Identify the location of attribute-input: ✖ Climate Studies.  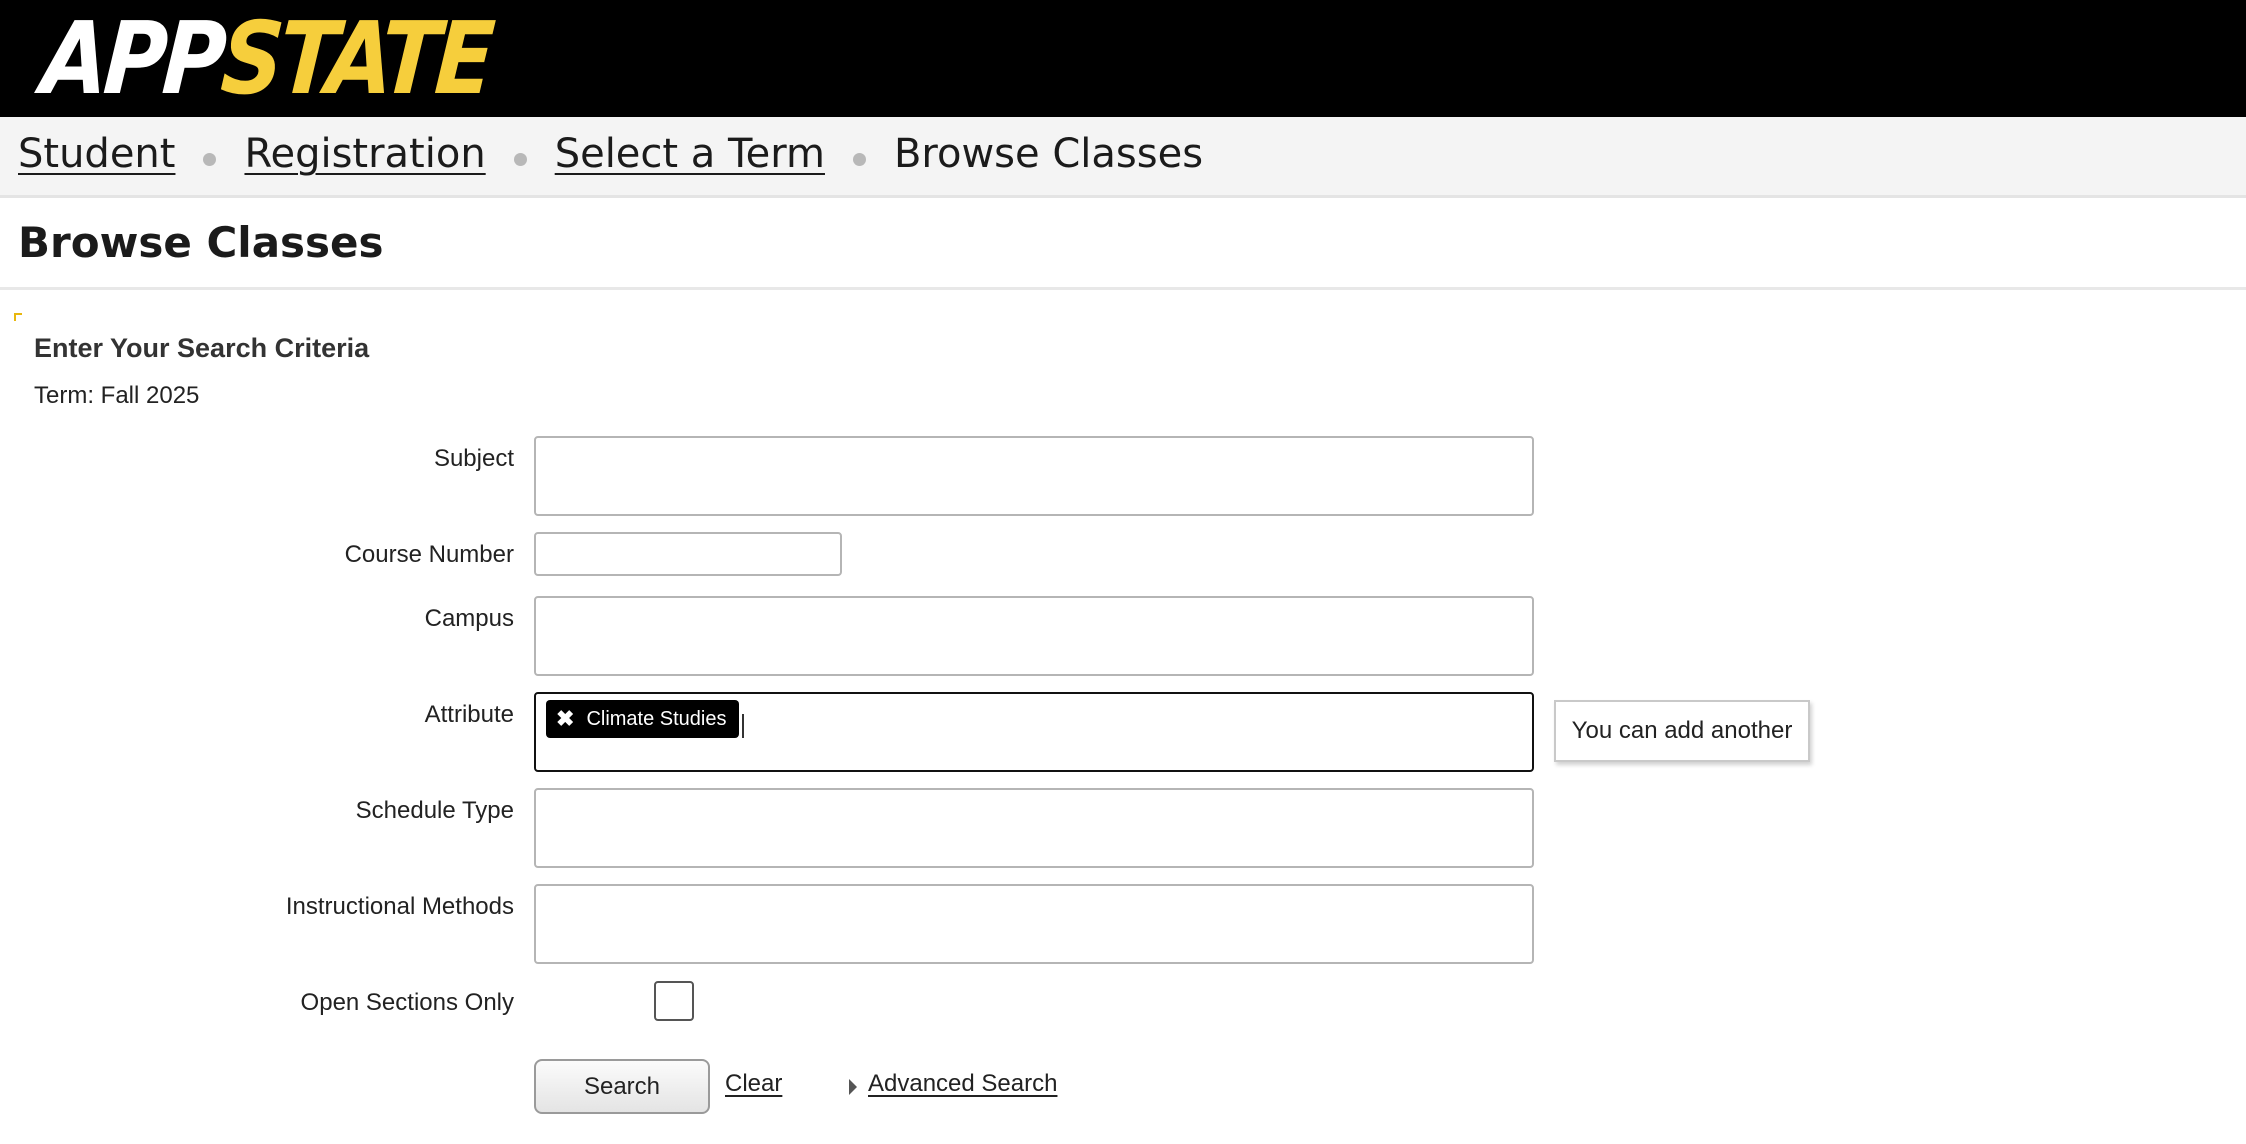
(1034, 732).